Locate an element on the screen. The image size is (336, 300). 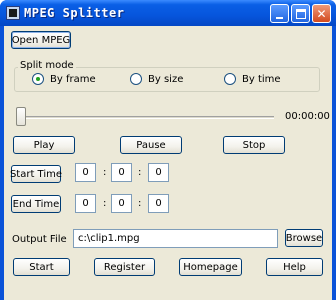
app-icon is located at coordinates (13, 13).